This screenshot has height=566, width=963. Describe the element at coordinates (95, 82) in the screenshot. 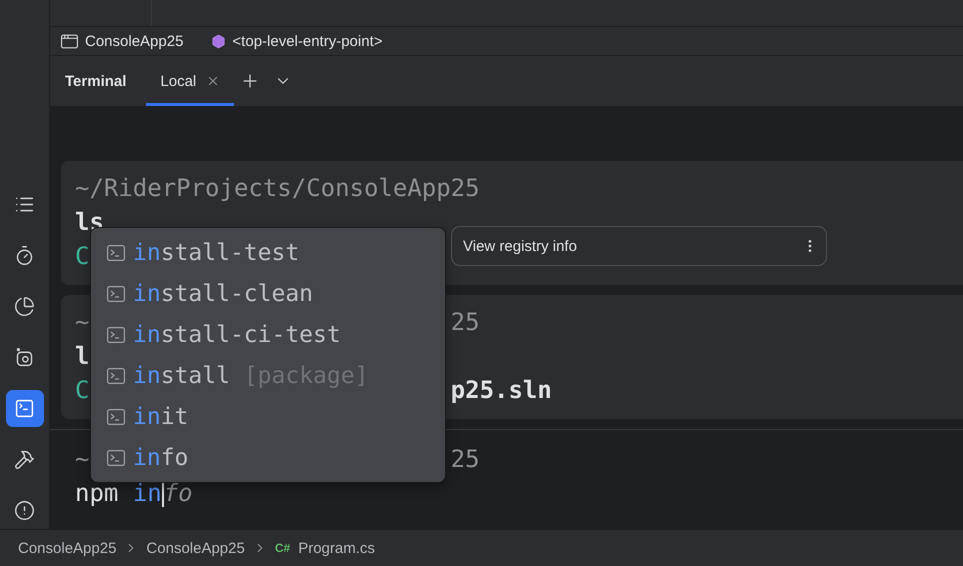

I see `tool-window-title: Terminal` at that location.